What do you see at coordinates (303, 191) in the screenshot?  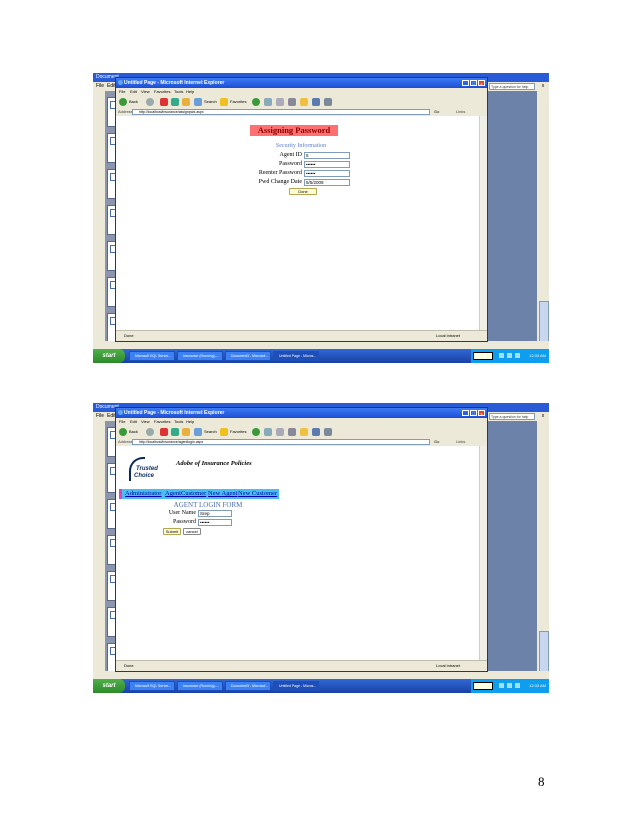 I see `done-button: Done` at bounding box center [303, 191].